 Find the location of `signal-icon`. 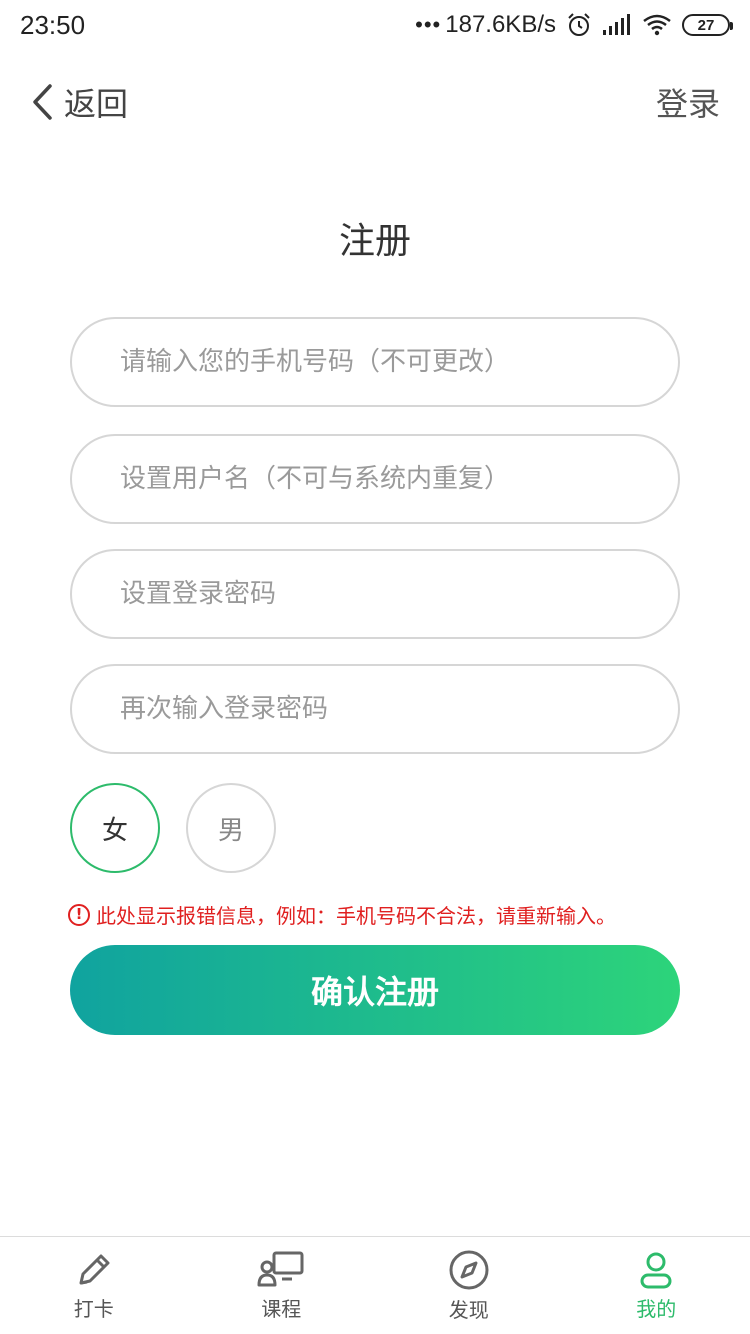

signal-icon is located at coordinates (616, 24).